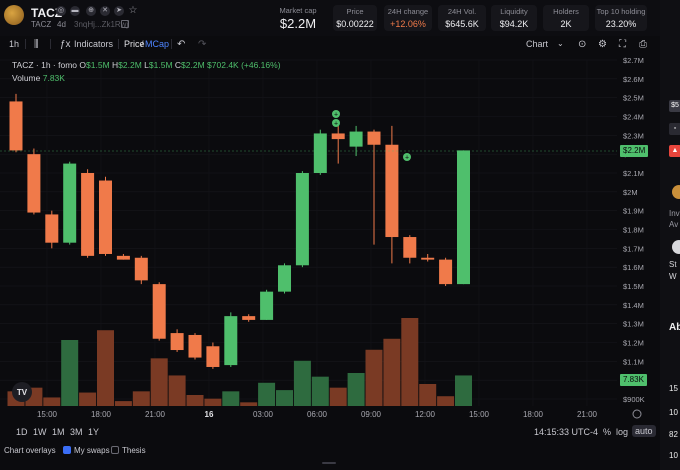 This screenshot has height=470, width=680. I want to click on token-age: 4d, so click(61, 24).